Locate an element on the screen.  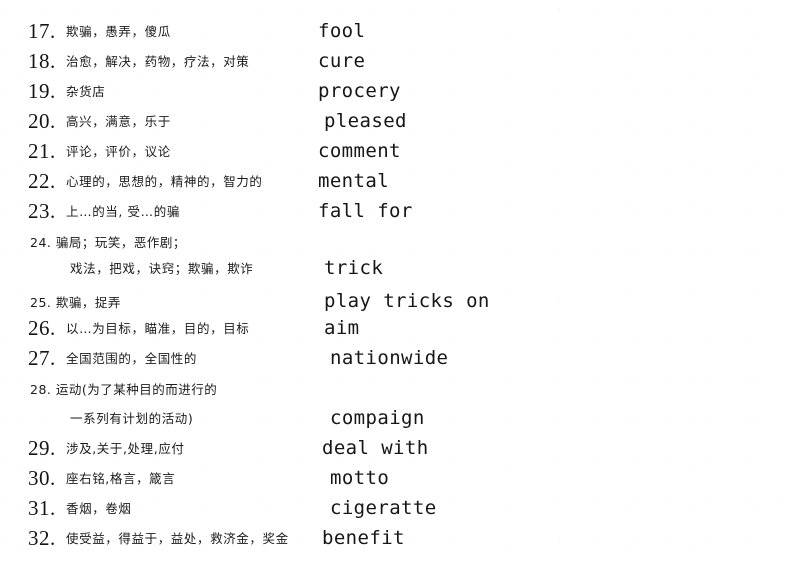
vocab-row: 29. 涉及,关于,处理,应付 deal with is located at coordinates (400, 450).